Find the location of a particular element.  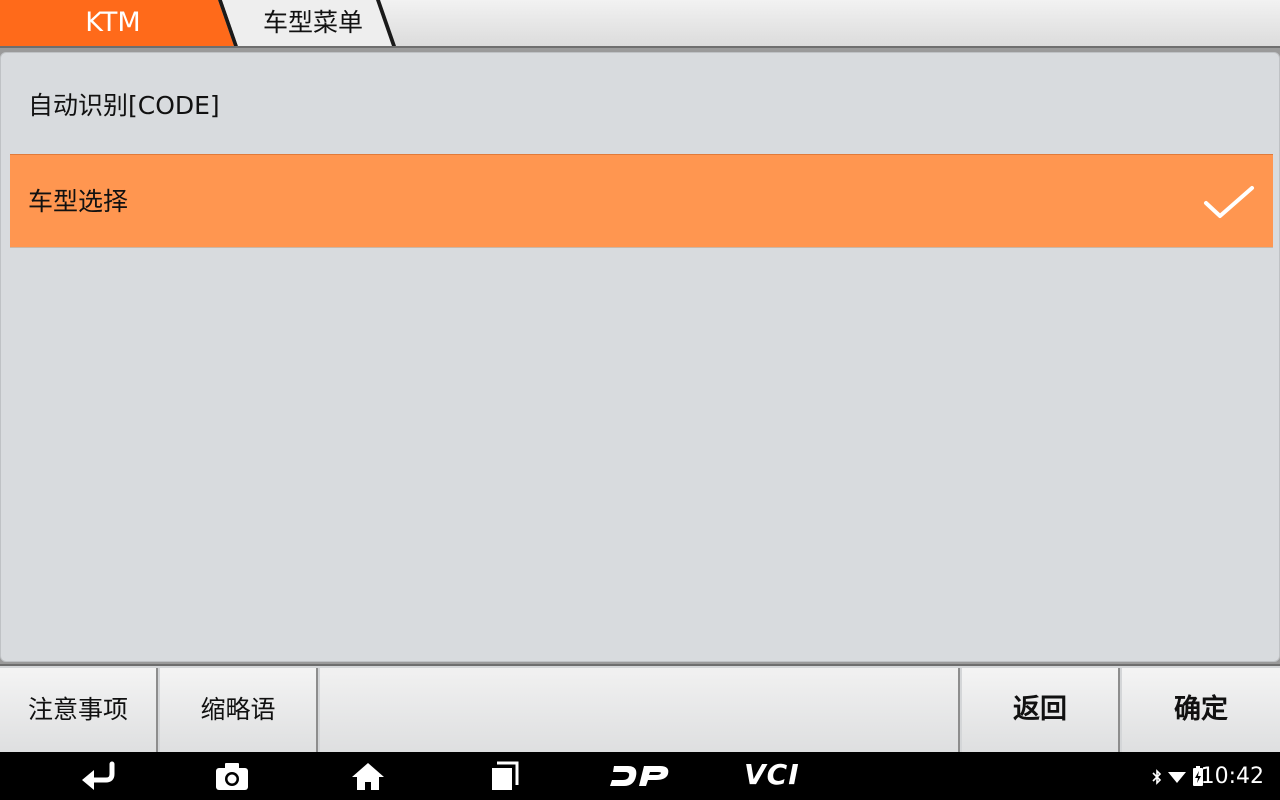

confirm-button: 确定 is located at coordinates (1201, 710).